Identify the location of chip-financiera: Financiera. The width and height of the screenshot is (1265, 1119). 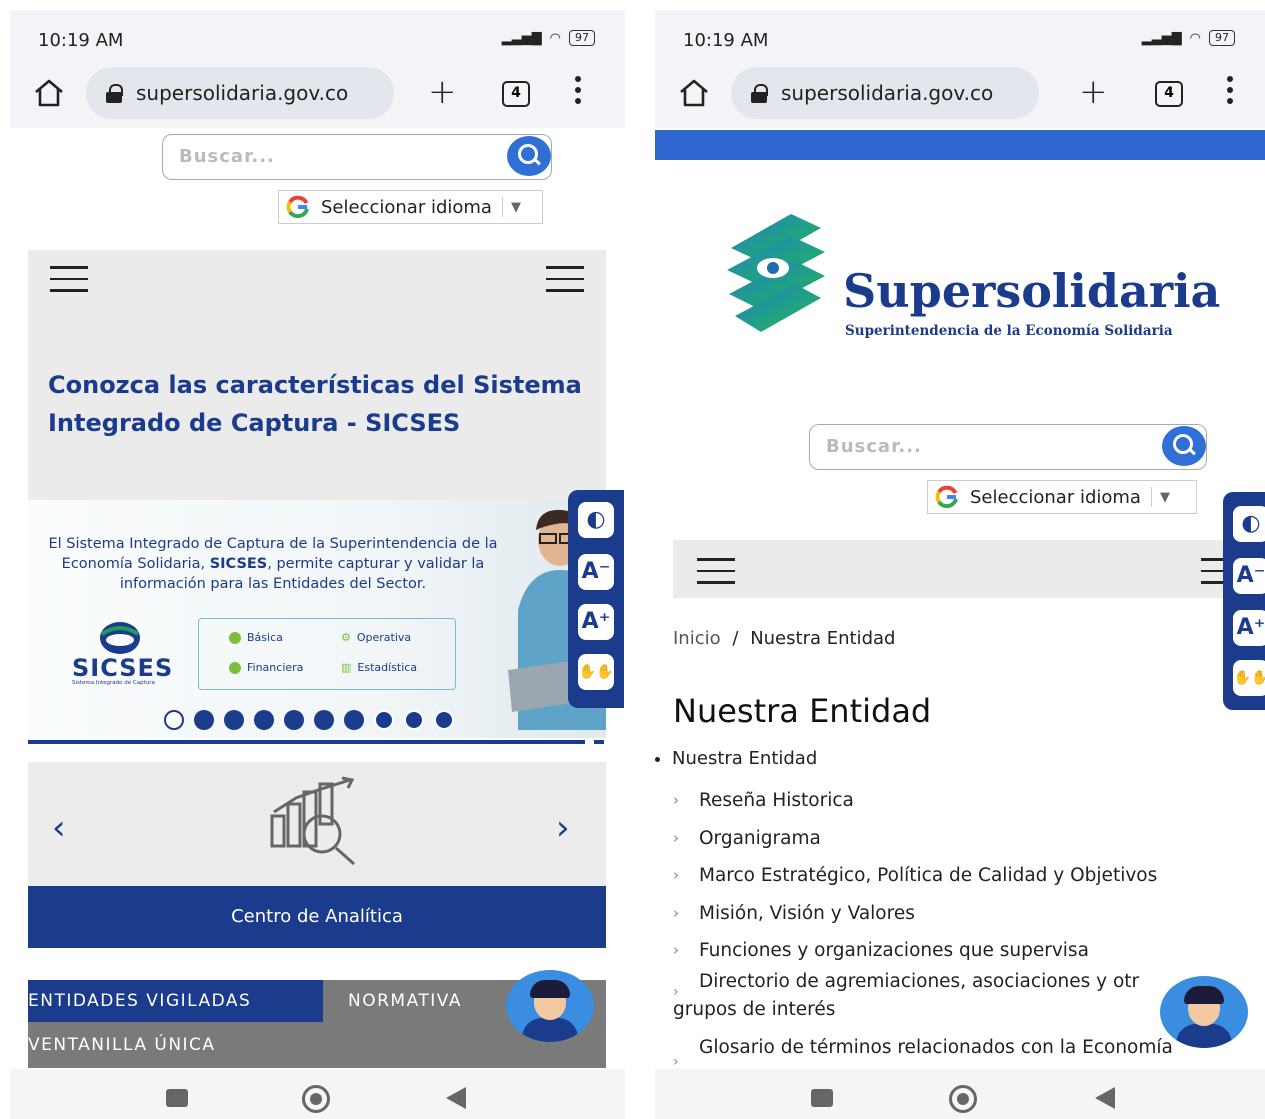
(266, 667).